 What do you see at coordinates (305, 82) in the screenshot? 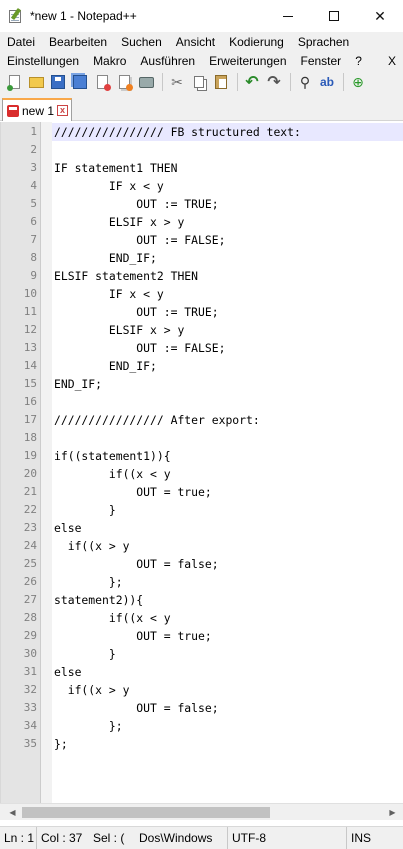
I see `find-button: ⚲` at bounding box center [305, 82].